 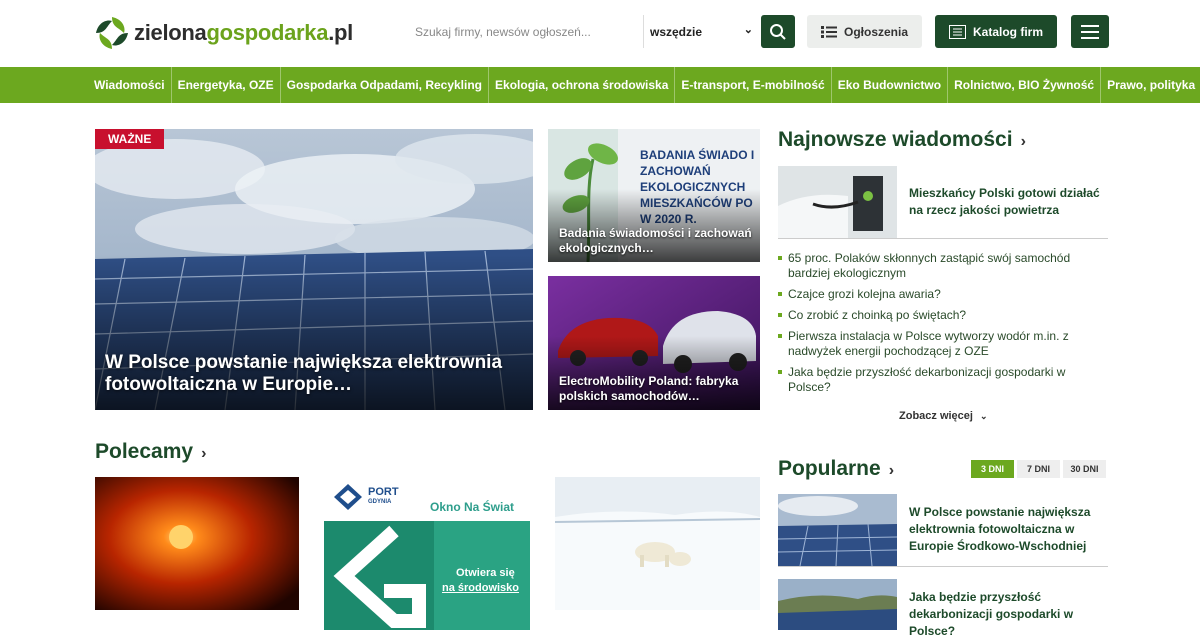 I want to click on latest-news-heading: Najnowsze wiadomości ›, so click(x=902, y=140).